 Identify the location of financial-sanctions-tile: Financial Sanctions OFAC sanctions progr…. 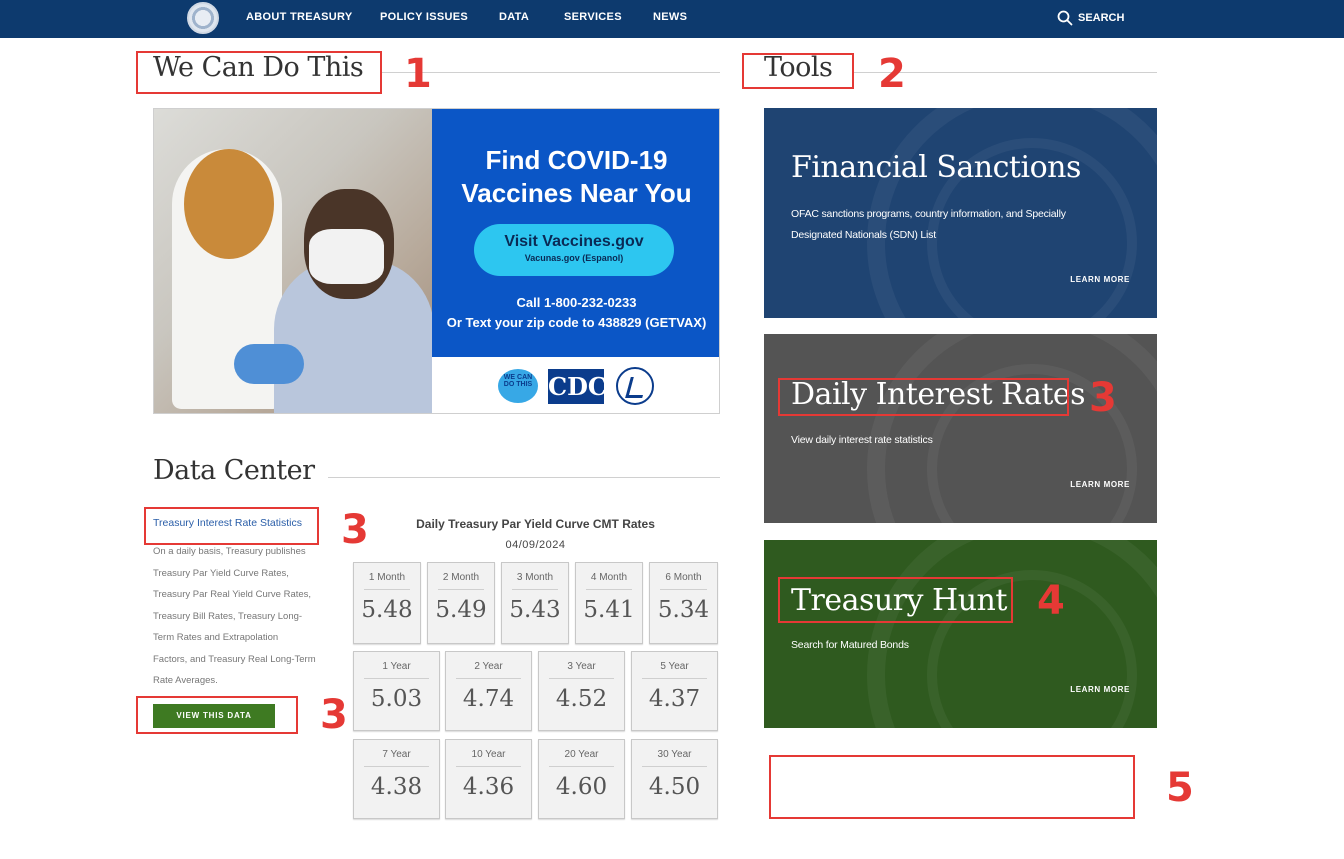
(960, 213).